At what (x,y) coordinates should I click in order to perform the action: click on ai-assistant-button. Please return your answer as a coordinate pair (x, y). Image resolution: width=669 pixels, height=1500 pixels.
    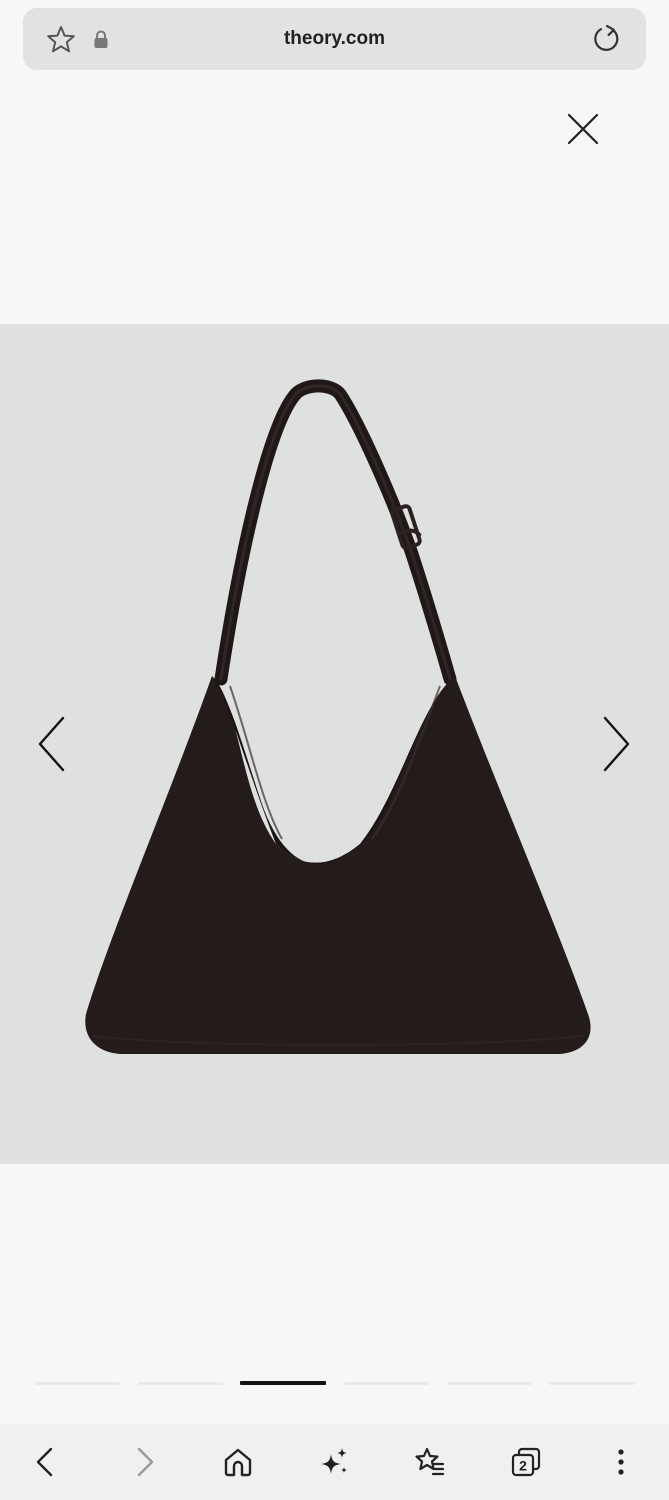
    Looking at the image, I should click on (334, 1462).